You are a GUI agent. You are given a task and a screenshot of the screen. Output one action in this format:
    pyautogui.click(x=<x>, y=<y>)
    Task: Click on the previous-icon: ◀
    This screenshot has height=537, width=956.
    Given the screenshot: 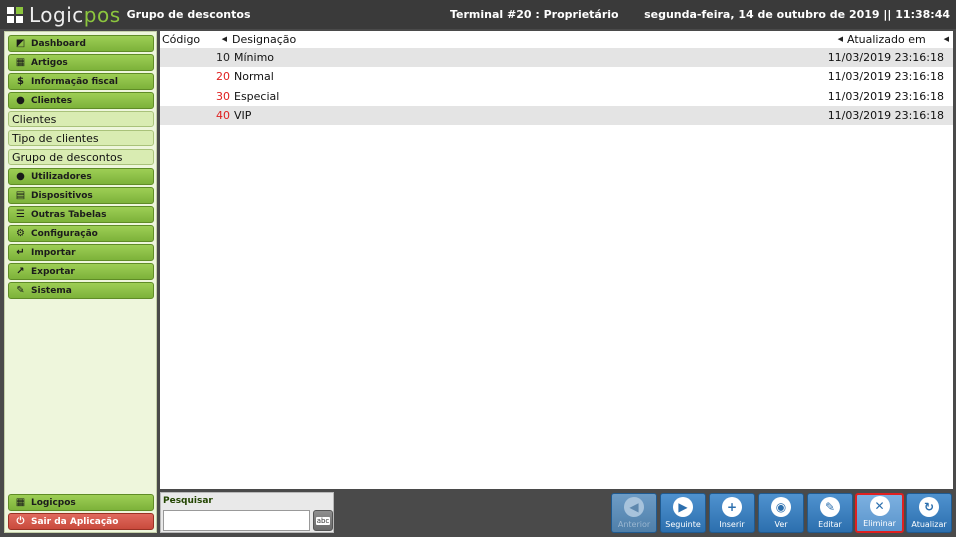 What is the action you would take?
    pyautogui.click(x=634, y=507)
    